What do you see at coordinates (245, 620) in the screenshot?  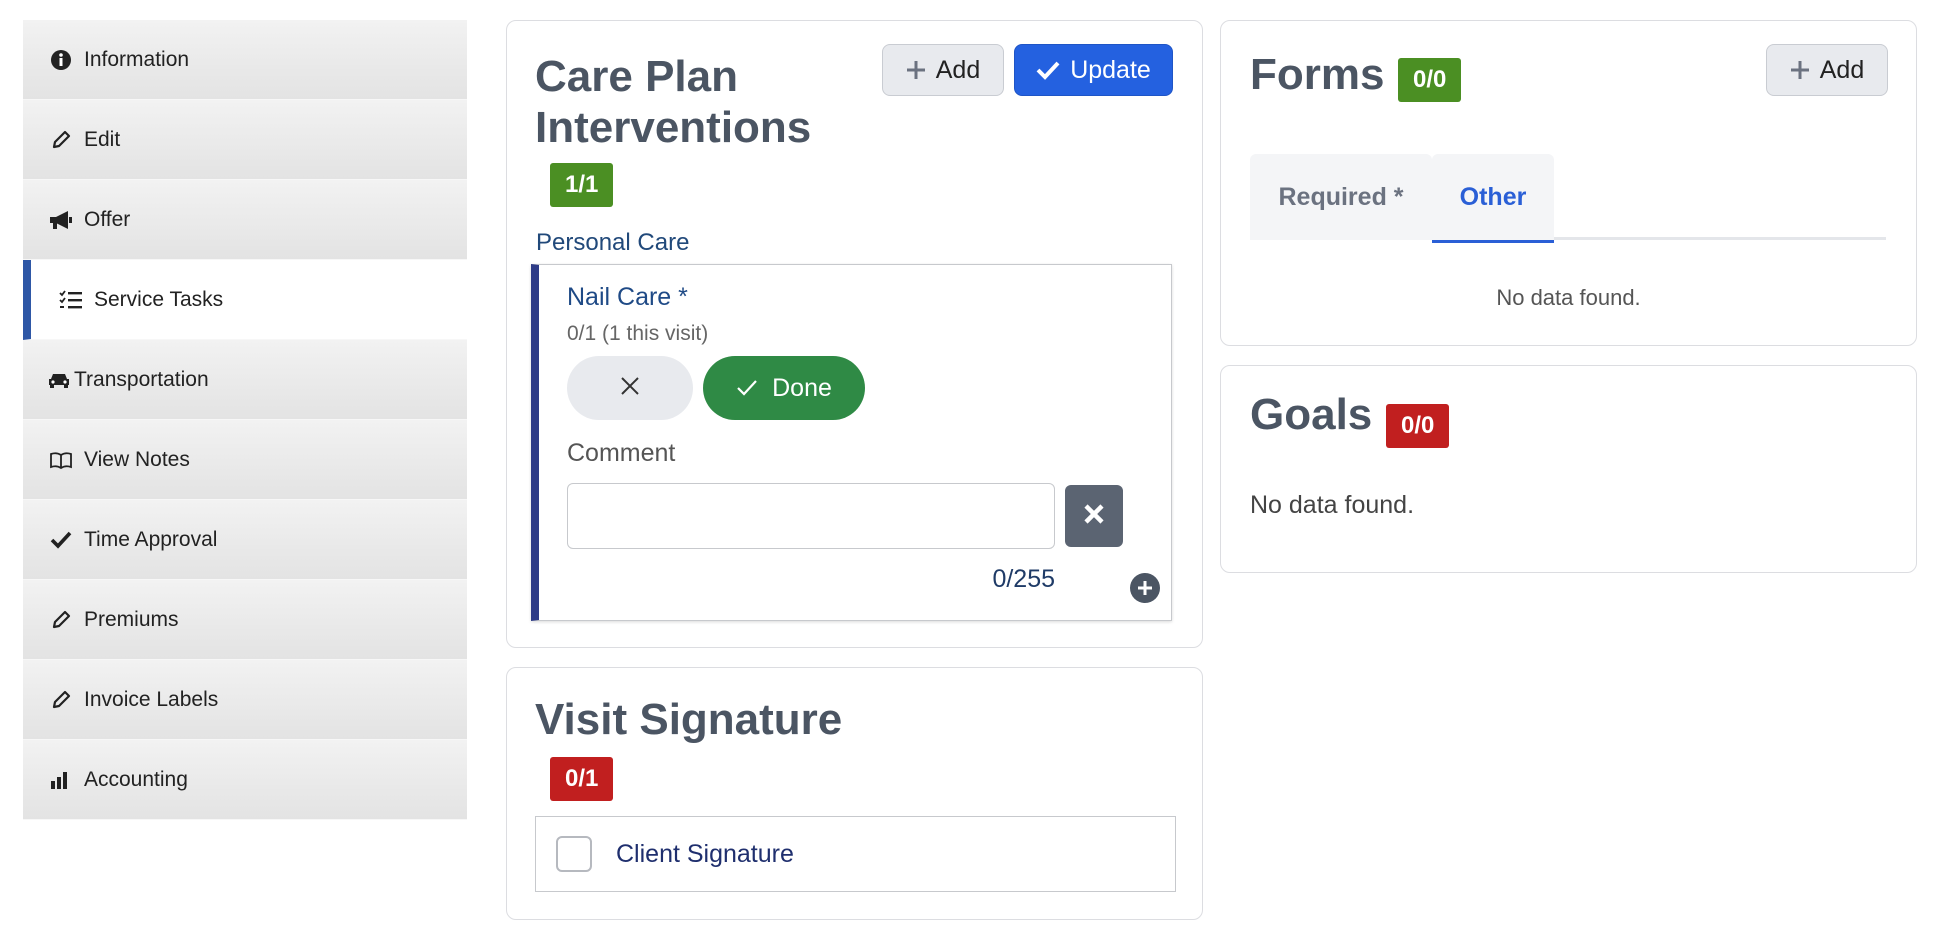 I see `sidebar-item-premiums: Premiums` at bounding box center [245, 620].